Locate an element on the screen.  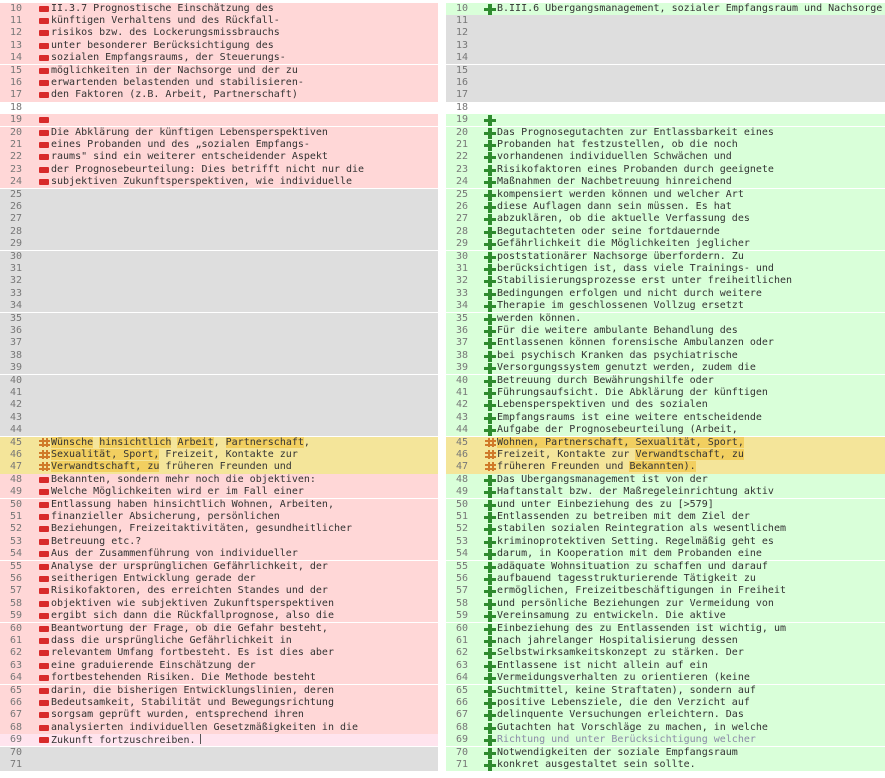
left-diff-line: 70 is located at coordinates (219, 752).